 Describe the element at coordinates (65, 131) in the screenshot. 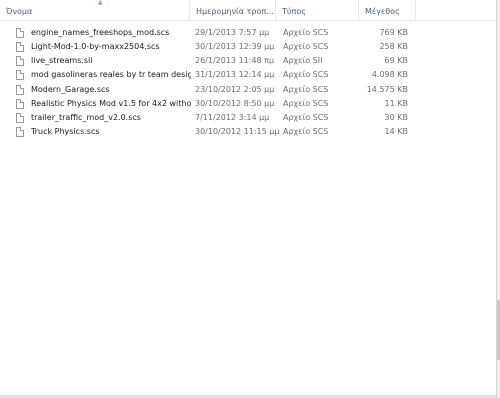

I see `file-name: Truck Physics.scs` at that location.